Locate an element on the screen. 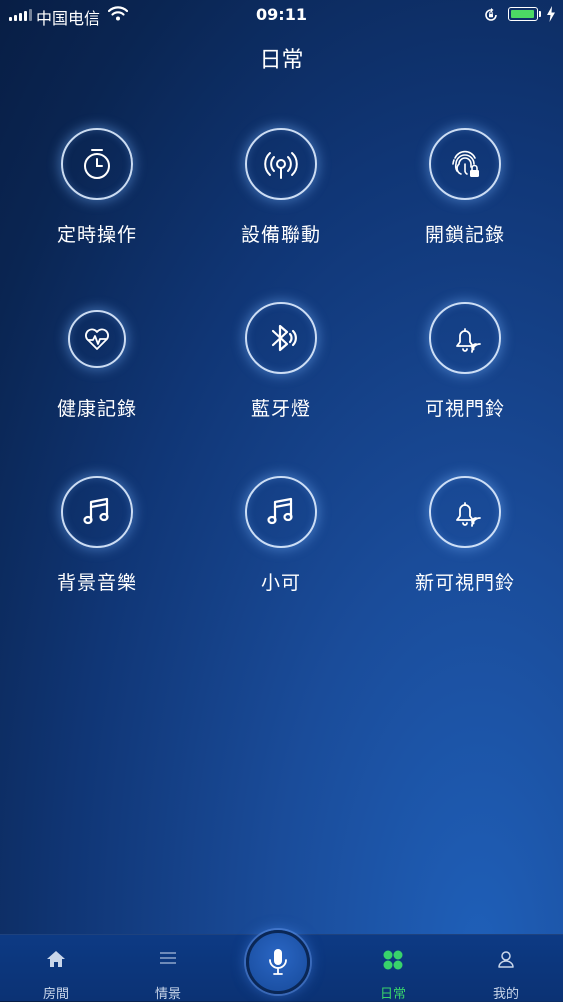 The height and width of the screenshot is (1002, 563). voice-button is located at coordinates (278, 962).